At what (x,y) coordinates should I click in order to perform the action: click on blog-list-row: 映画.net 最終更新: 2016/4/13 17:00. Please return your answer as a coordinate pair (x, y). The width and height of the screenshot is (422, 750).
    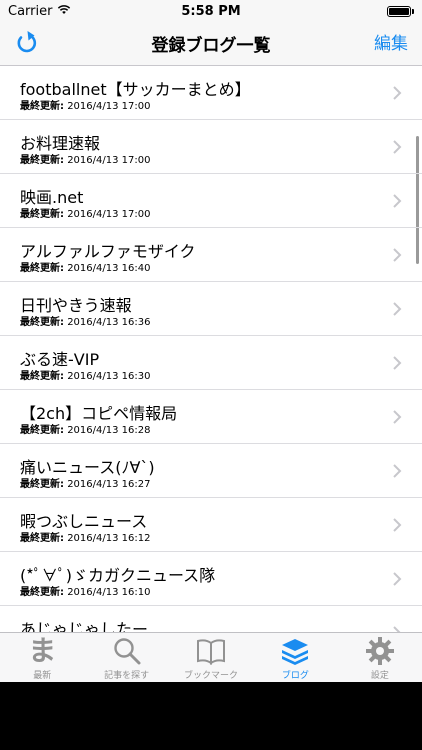
    Looking at the image, I should click on (211, 201).